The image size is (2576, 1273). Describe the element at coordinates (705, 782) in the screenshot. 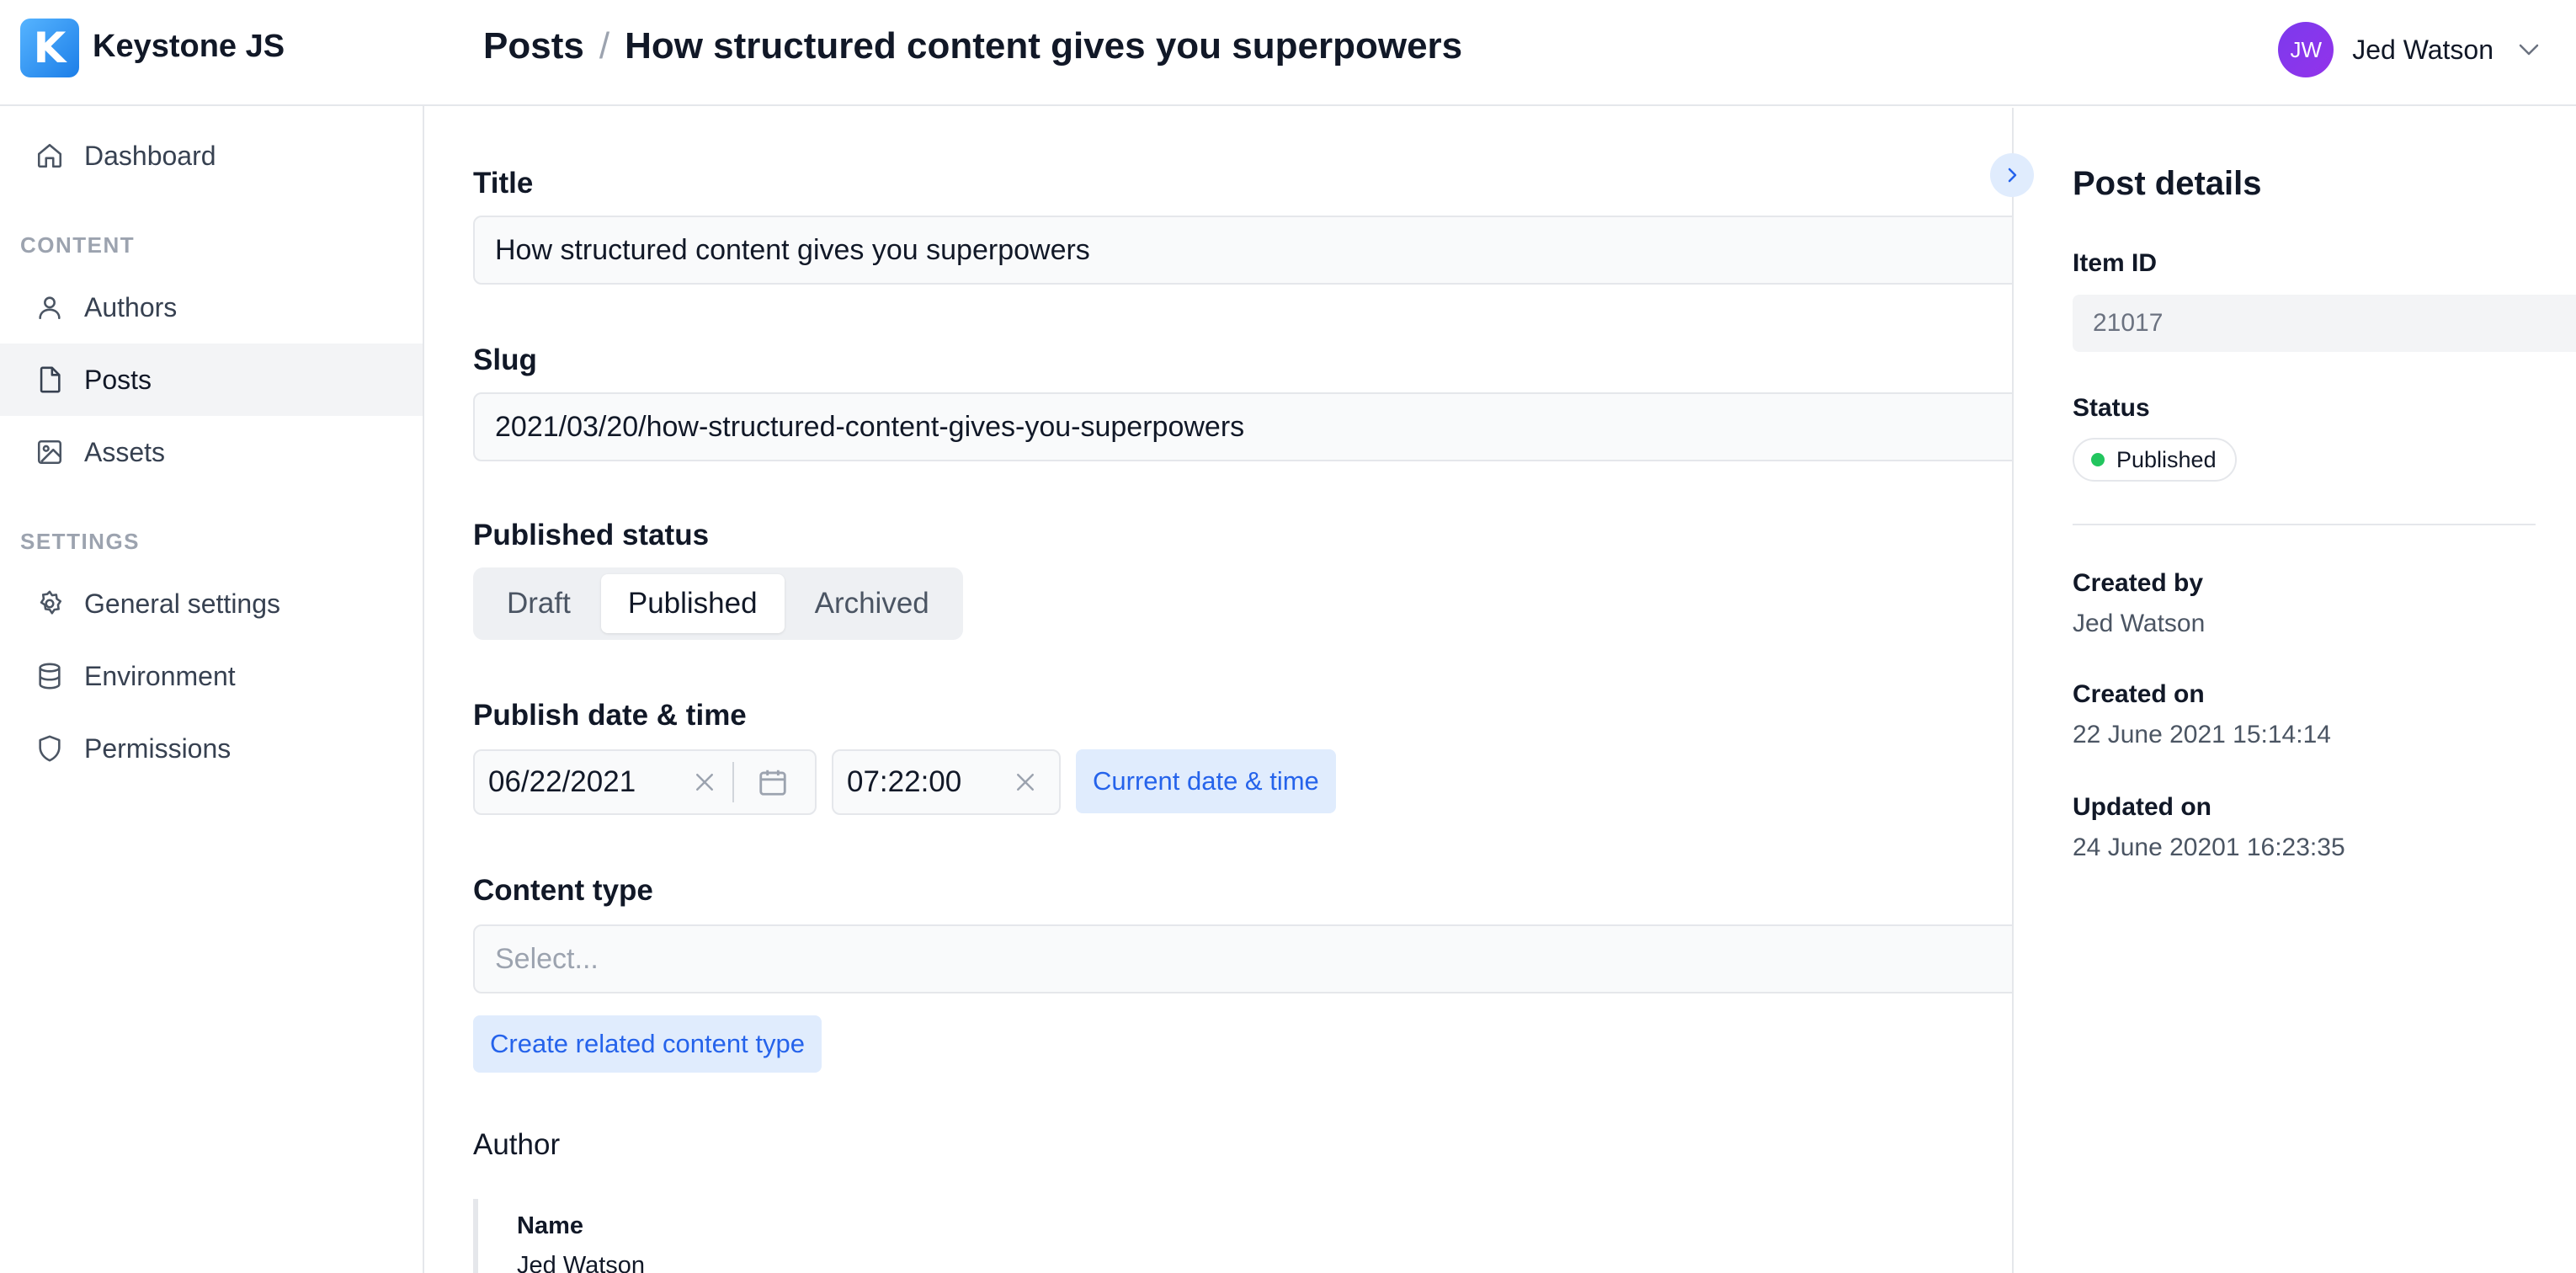

I see `clear-date-icon` at that location.